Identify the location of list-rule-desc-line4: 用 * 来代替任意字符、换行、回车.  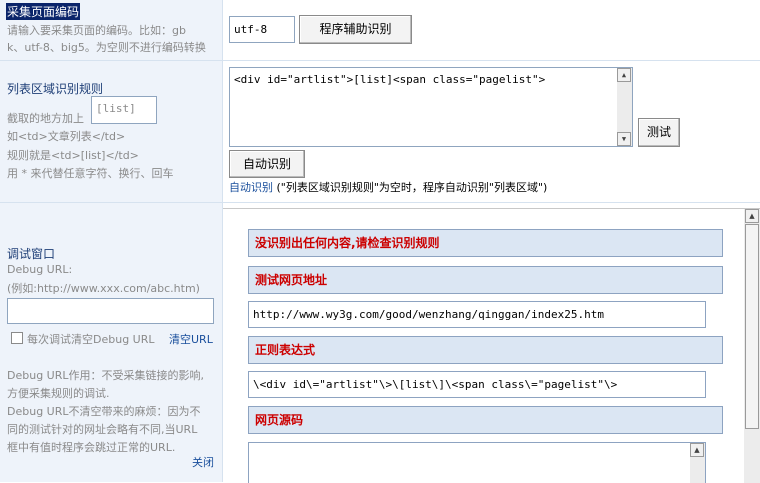
(90, 173).